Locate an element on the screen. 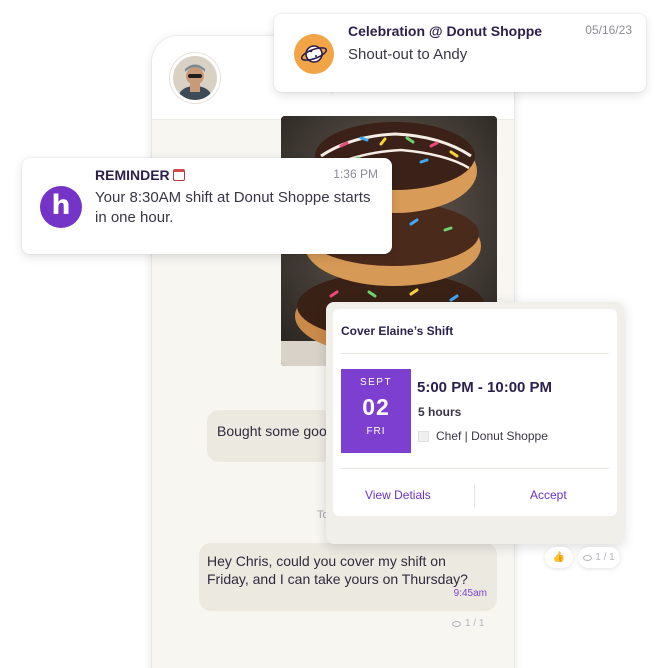 This screenshot has height=668, width=668. shift-weekday: FRI is located at coordinates (376, 431).